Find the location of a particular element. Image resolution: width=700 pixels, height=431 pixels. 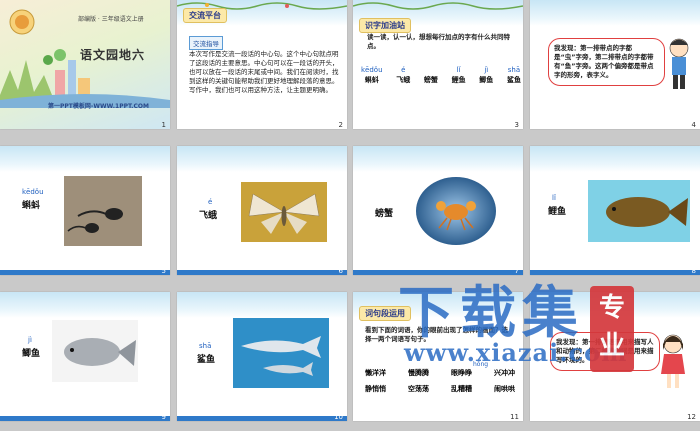

pinyin is located at coordinates (431, 70).